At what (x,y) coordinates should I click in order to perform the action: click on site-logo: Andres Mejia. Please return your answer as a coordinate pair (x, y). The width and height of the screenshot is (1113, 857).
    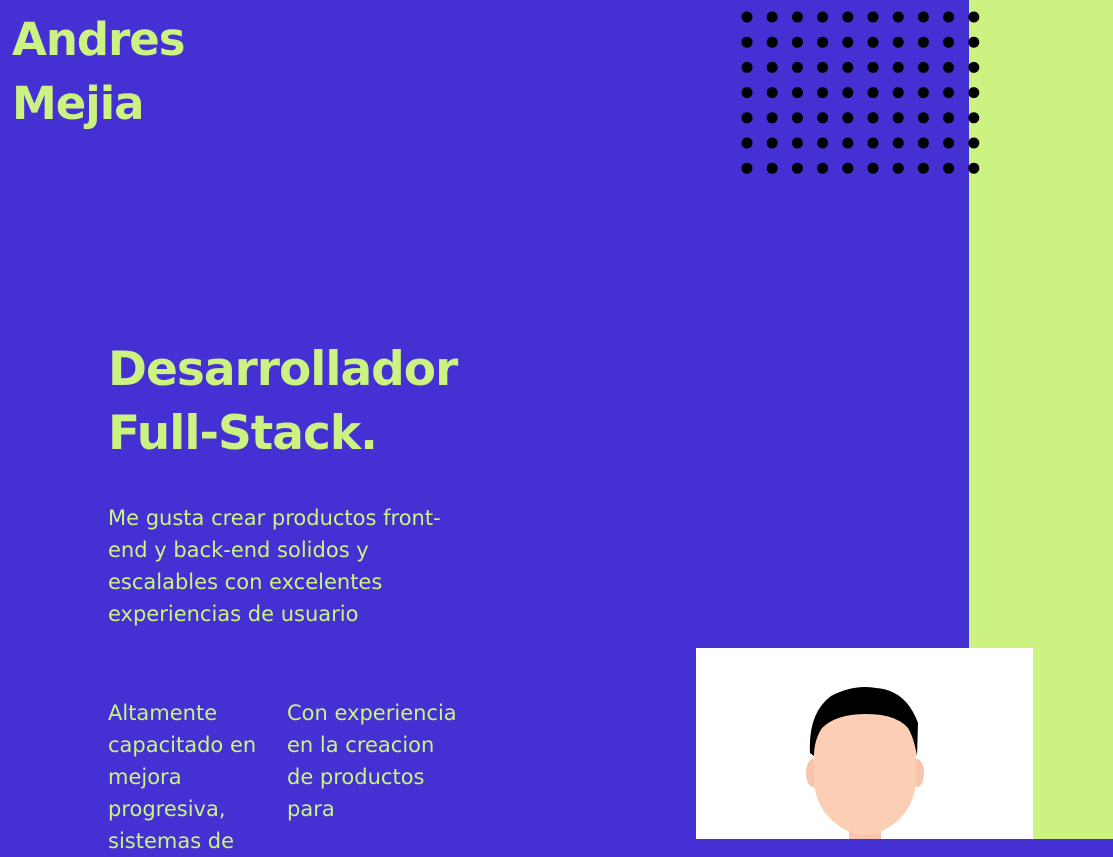
    Looking at the image, I should click on (99, 72).